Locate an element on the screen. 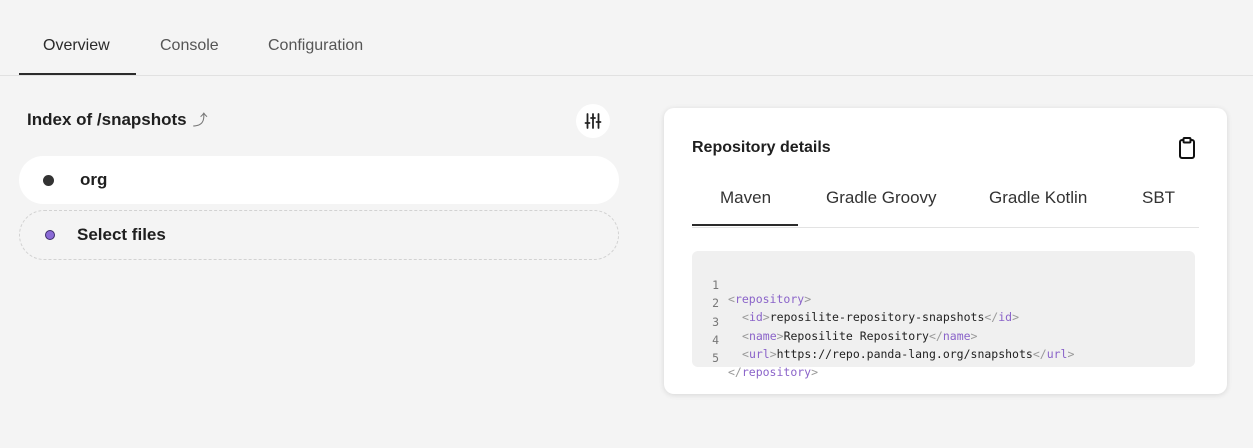 The width and height of the screenshot is (1253, 448). clipboard-icon is located at coordinates (1187, 148).